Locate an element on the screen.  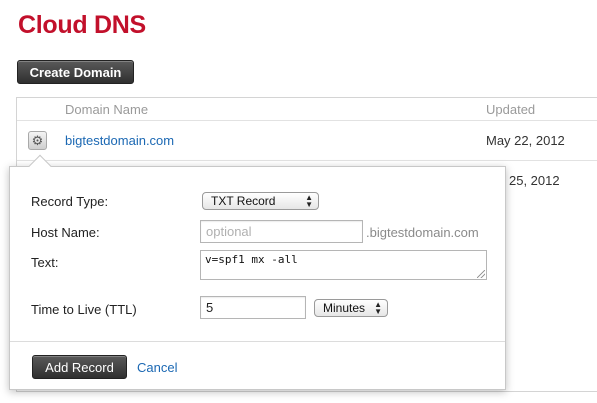
host-name-input: optional is located at coordinates (281, 231).